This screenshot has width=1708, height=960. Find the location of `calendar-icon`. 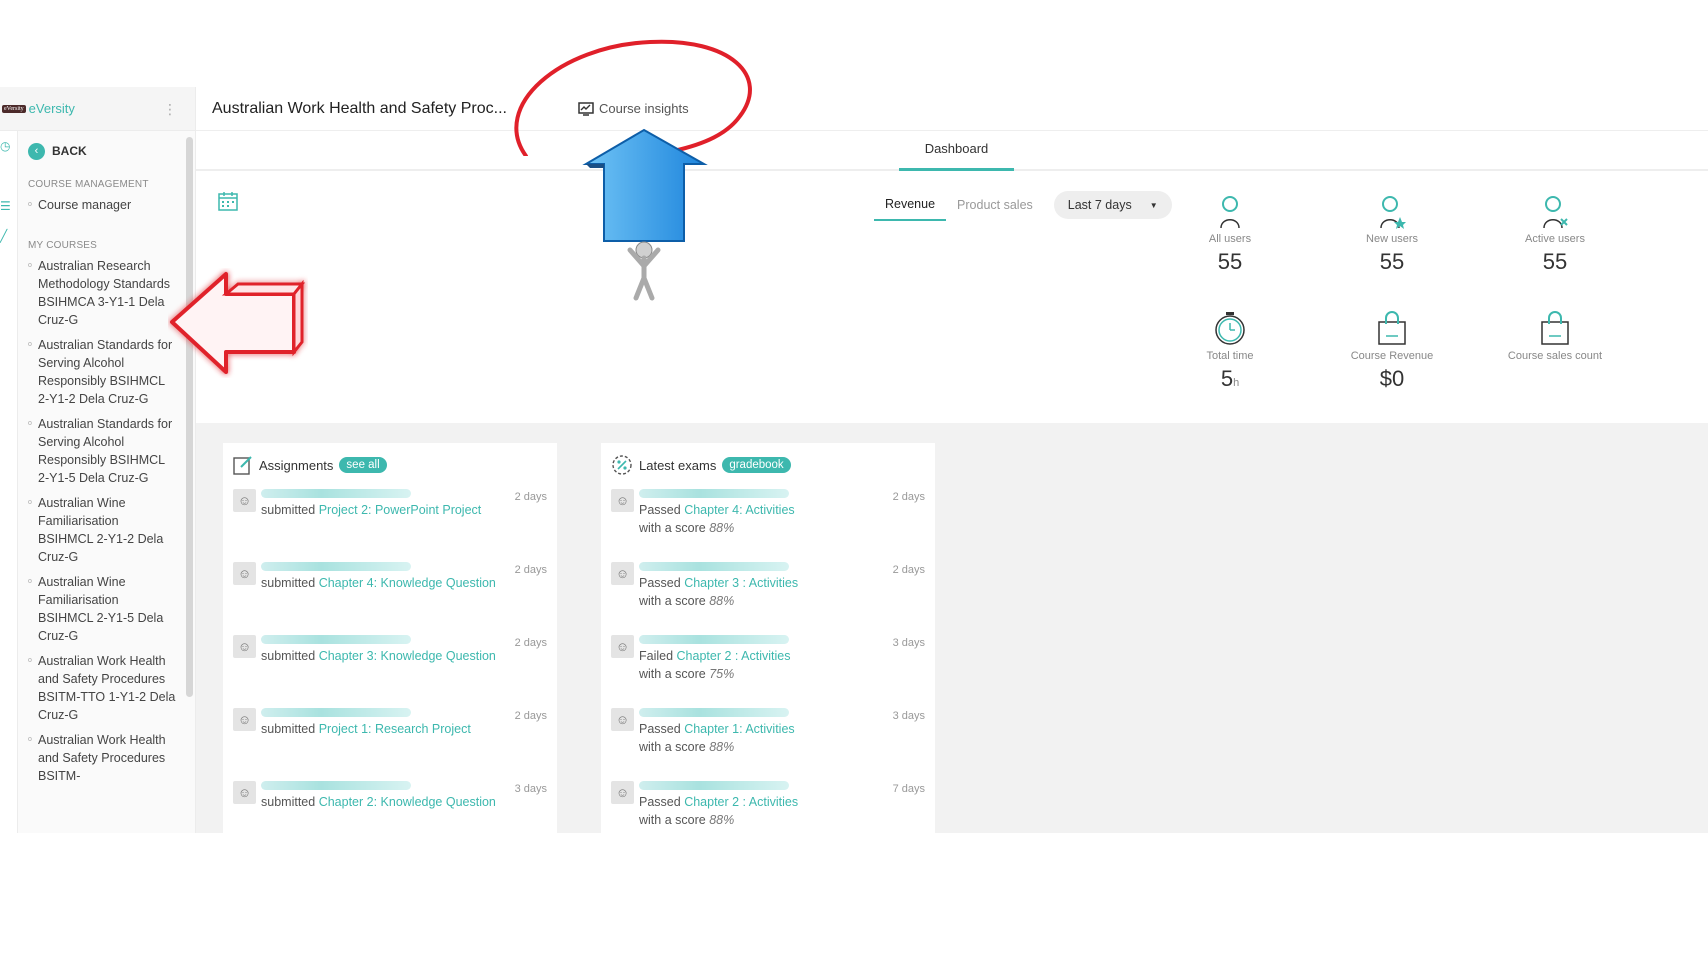

calendar-icon is located at coordinates (228, 201).